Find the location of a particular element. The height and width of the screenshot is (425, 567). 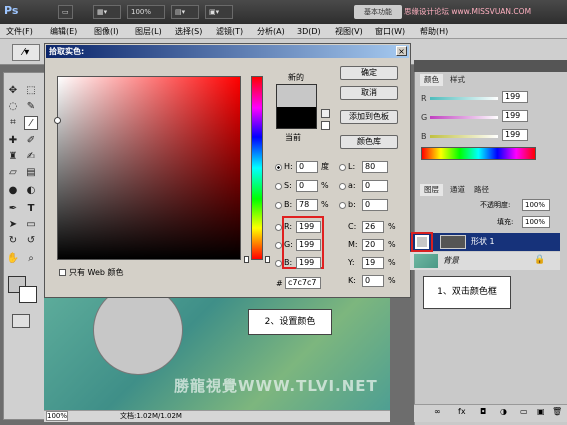

color-b-value: 199 is located at coordinates (515, 135).